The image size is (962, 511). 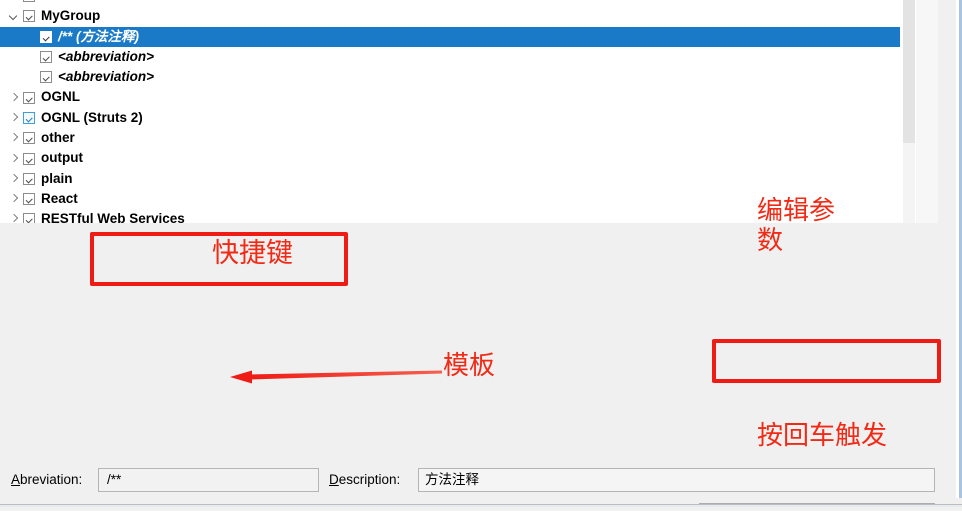 I want to click on window-right-border, so click(x=959, y=249).